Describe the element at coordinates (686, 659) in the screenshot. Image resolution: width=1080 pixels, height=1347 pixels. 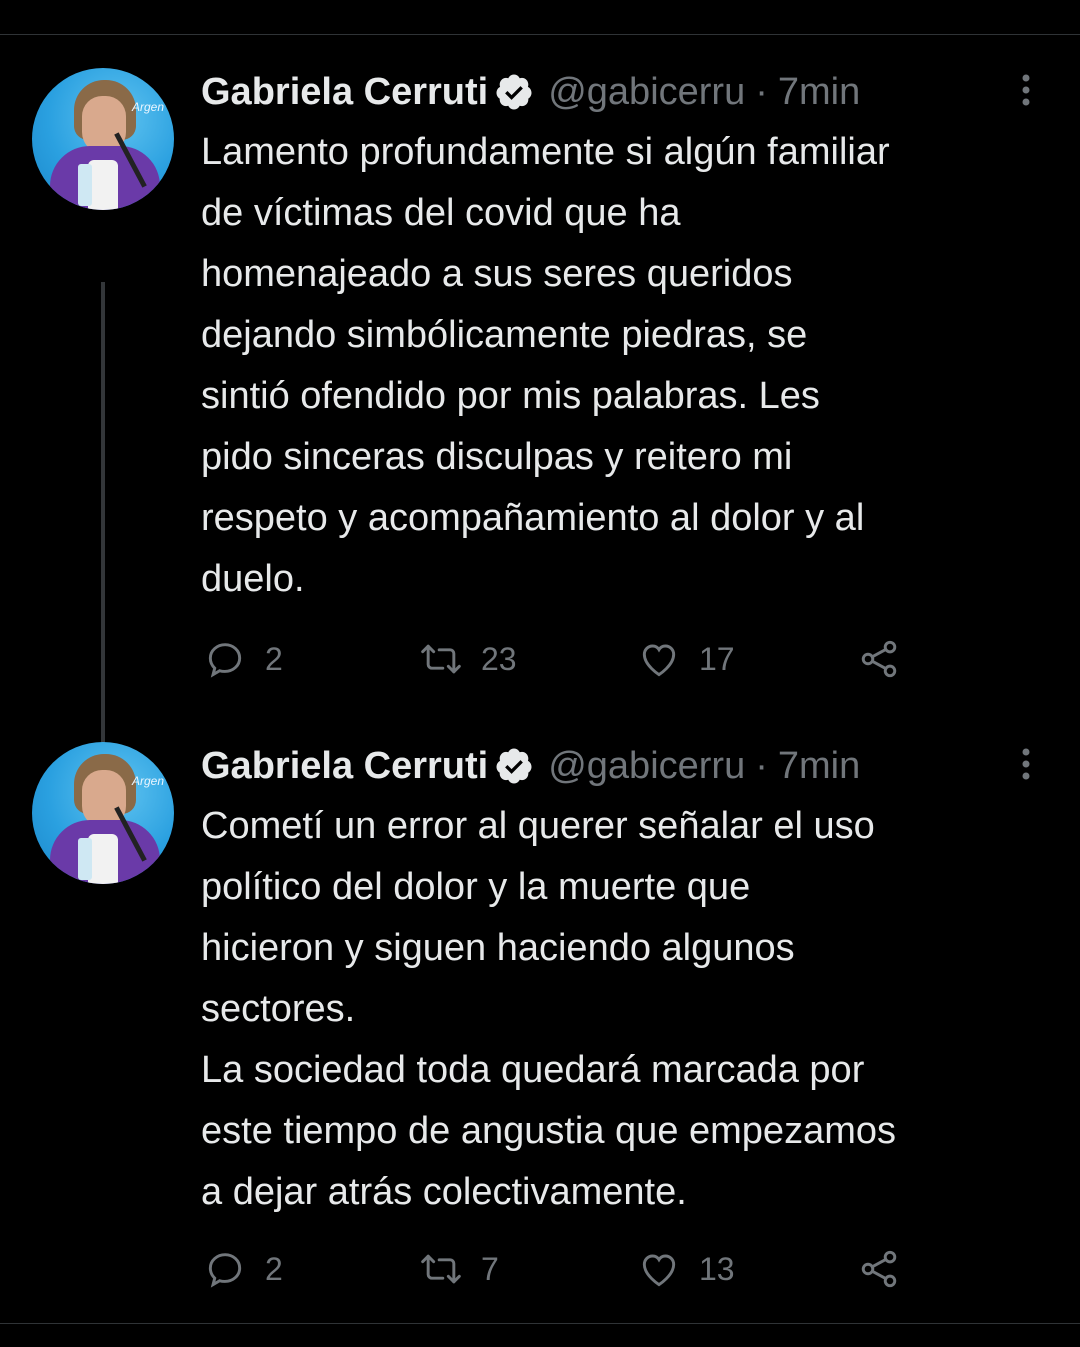
I see `like-button: 17` at that location.